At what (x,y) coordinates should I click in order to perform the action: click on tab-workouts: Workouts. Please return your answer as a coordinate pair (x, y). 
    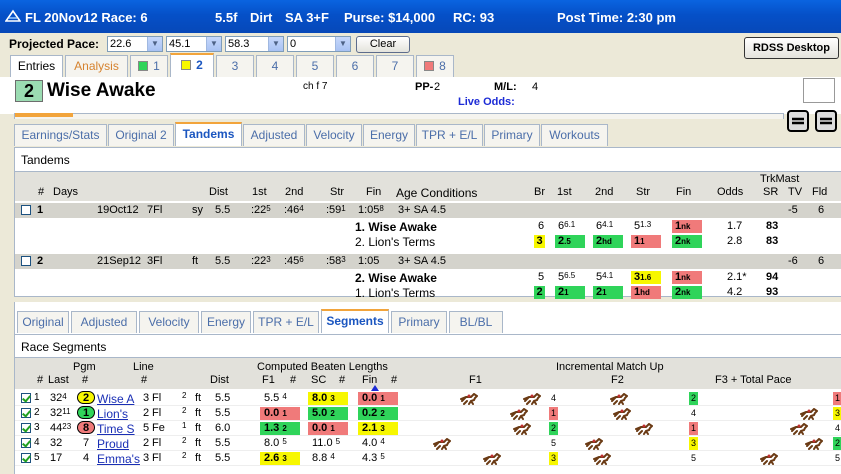
    Looking at the image, I should click on (574, 135).